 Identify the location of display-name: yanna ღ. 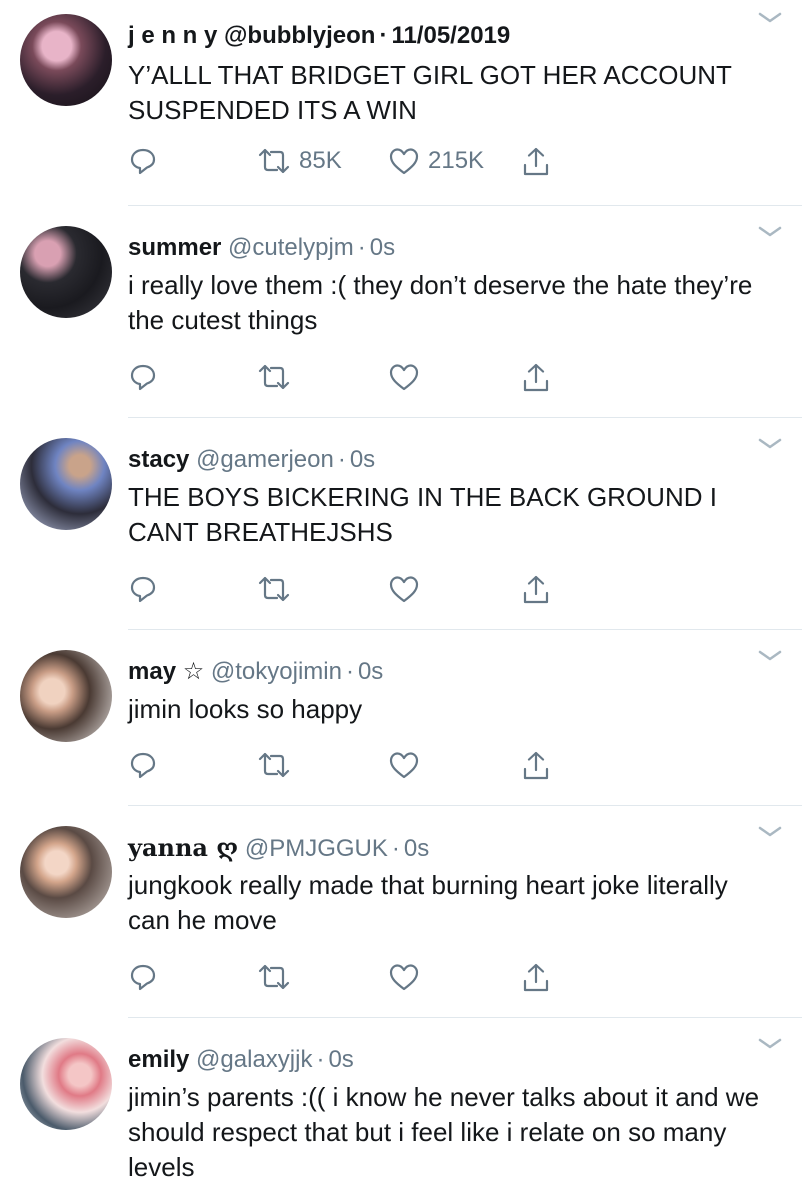
(183, 847).